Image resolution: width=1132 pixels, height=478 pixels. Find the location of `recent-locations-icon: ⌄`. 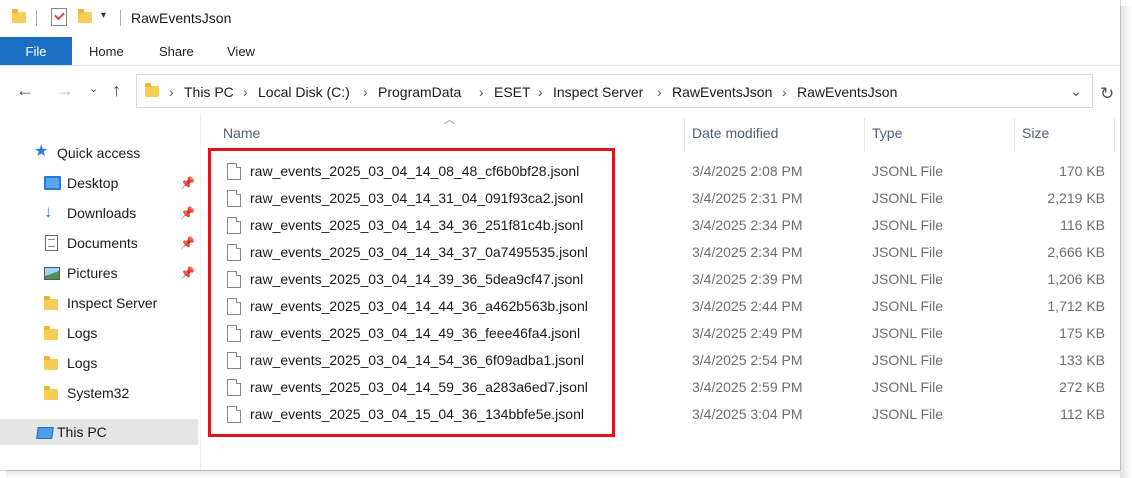

recent-locations-icon: ⌄ is located at coordinates (93, 88).